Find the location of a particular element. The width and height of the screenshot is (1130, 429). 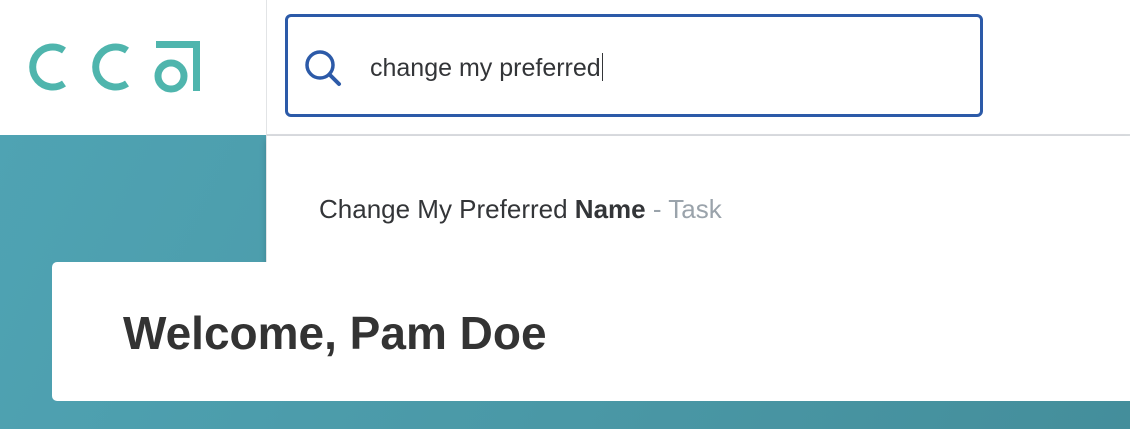

suggestion-type: - Task is located at coordinates (683, 209).